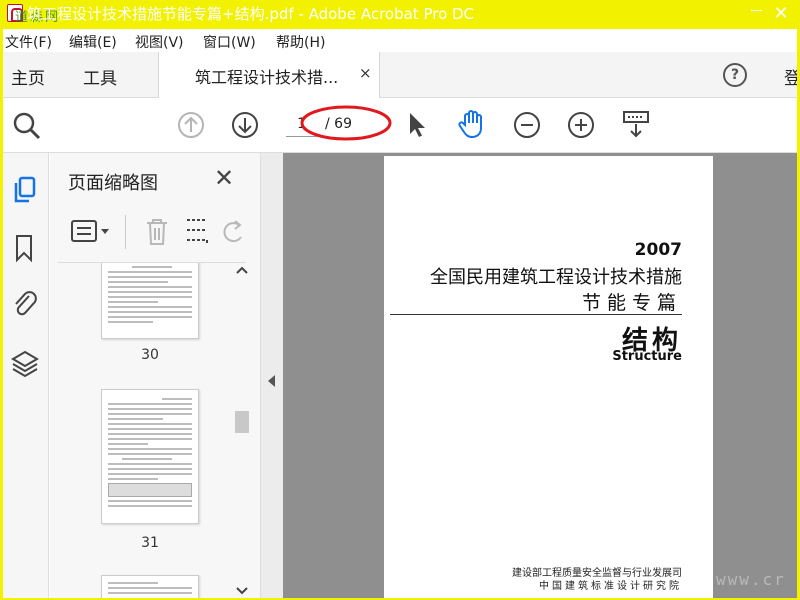 This screenshot has width=800, height=600. Describe the element at coordinates (781, 14) in the screenshot. I see `window-close-button: ✕` at that location.